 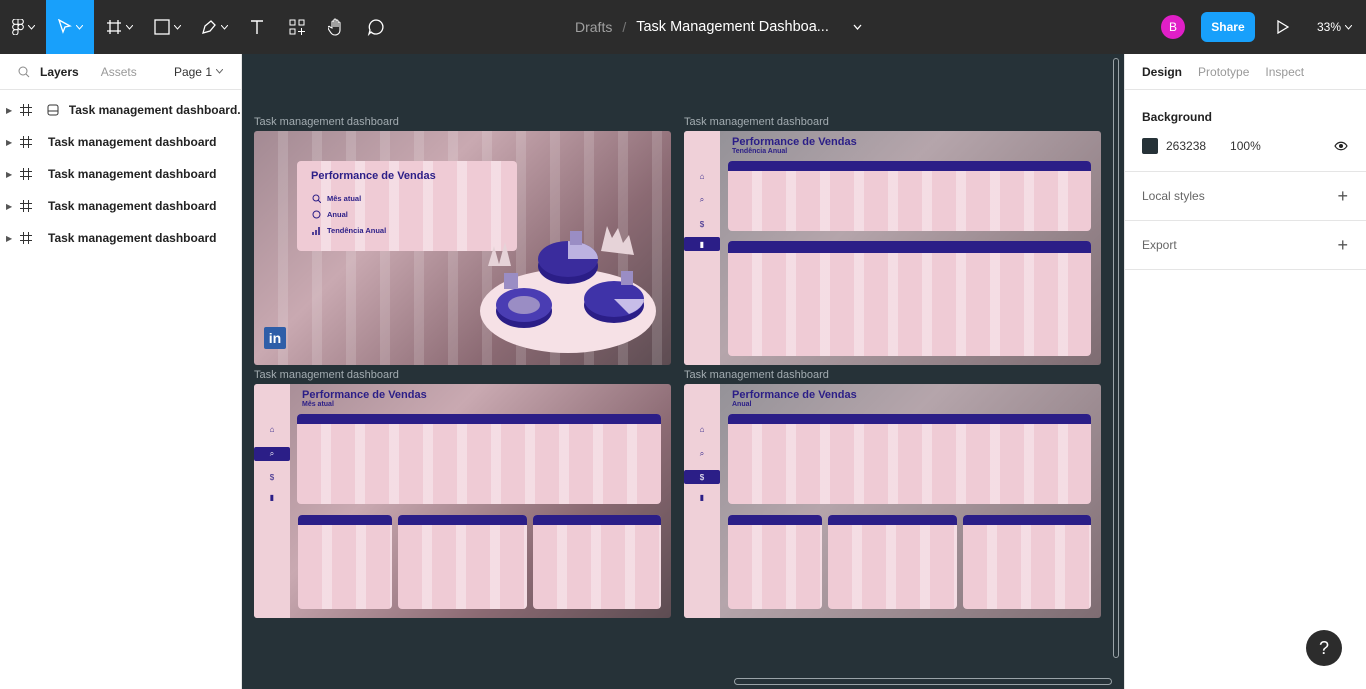 I want to click on dashboard-title: Performance de Vendas, so click(x=794, y=395).